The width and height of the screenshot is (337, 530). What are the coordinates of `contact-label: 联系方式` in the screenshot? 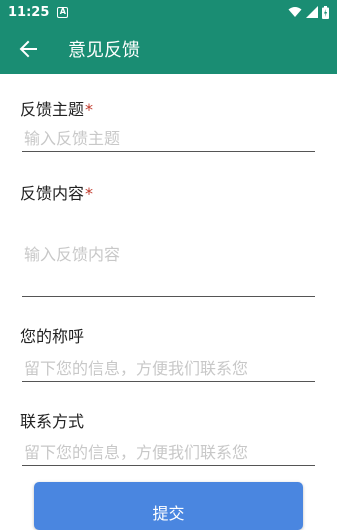 It's located at (52, 420).